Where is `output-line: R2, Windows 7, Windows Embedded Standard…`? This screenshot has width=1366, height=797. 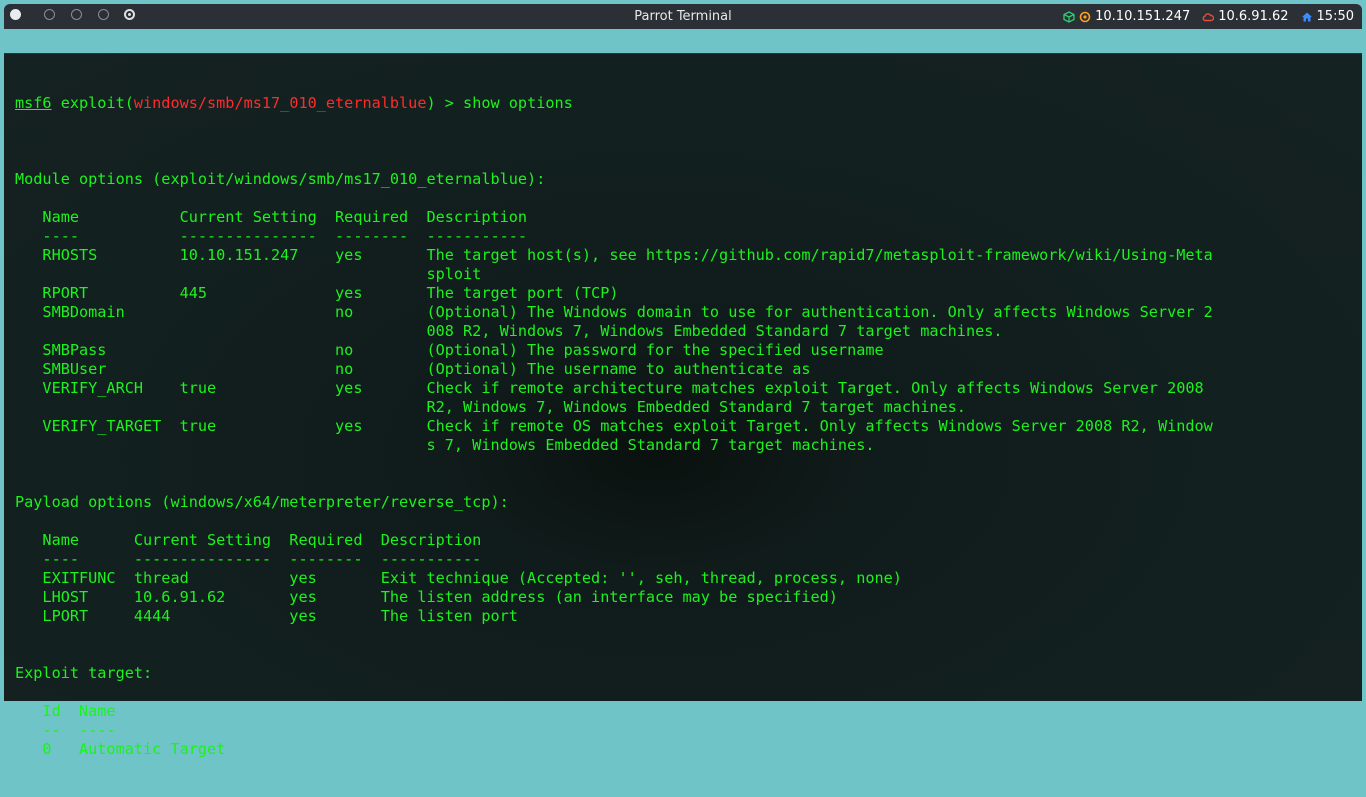 output-line: R2, Windows 7, Windows Embedded Standard… is located at coordinates (490, 407).